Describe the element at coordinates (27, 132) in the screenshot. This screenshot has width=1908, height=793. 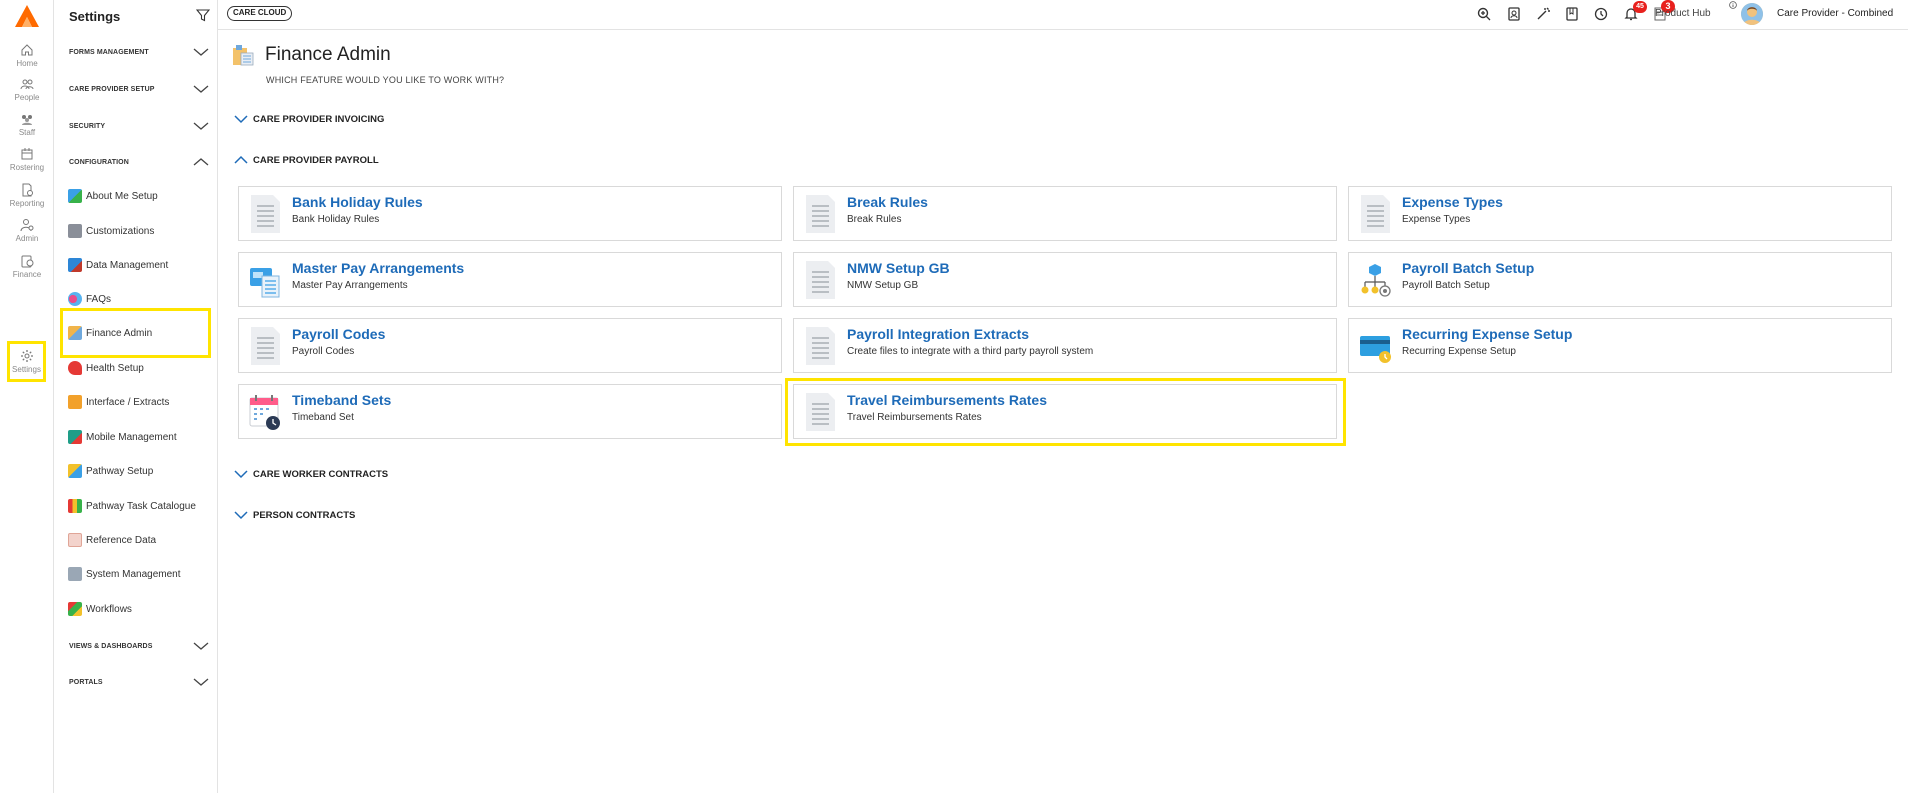
I see `rail-label: Staff` at that location.